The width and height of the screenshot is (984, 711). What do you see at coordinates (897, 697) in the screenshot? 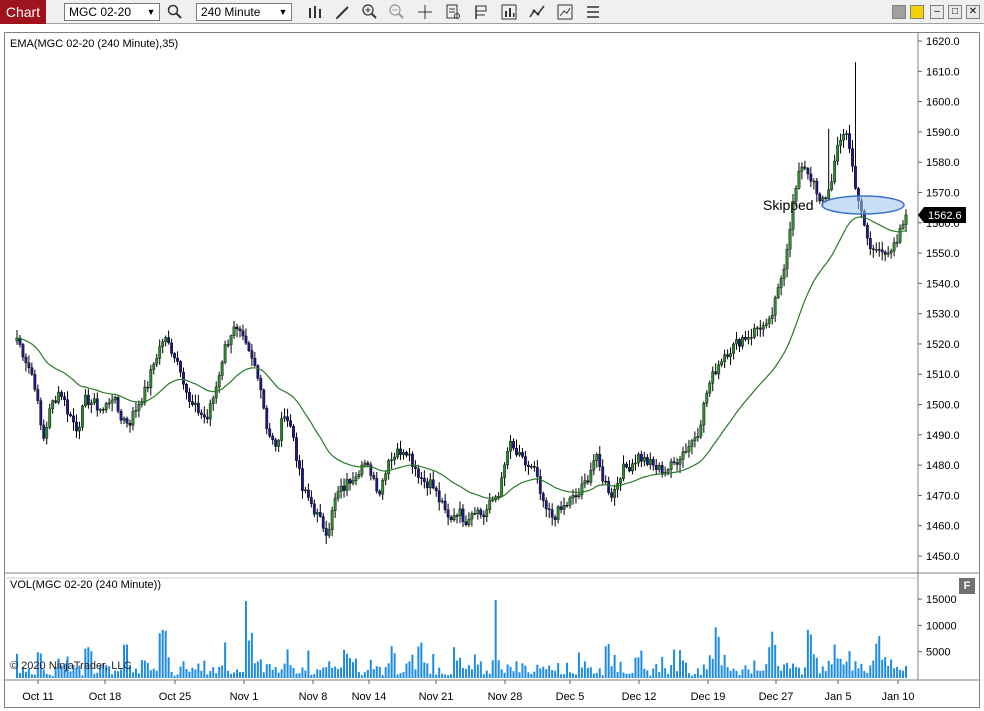
I see `time-tick-label: Jan 10` at bounding box center [897, 697].